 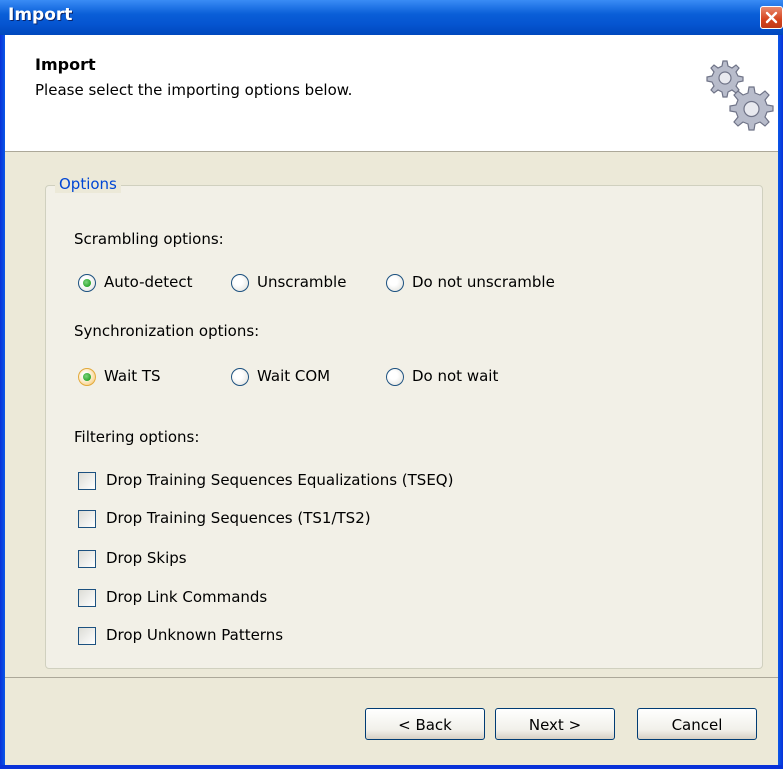 I want to click on gears-icon, so click(x=740, y=95).